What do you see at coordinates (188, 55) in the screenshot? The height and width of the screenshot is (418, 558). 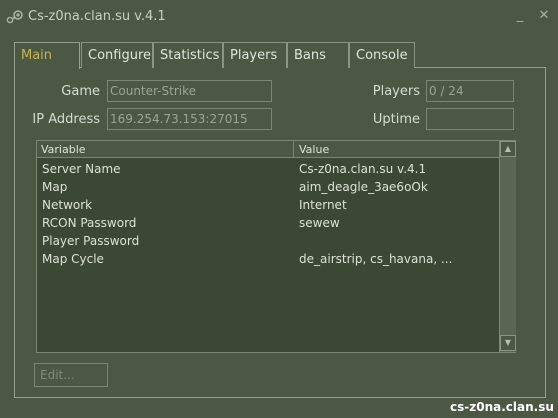 I see `tab-statistics: Statistics` at bounding box center [188, 55].